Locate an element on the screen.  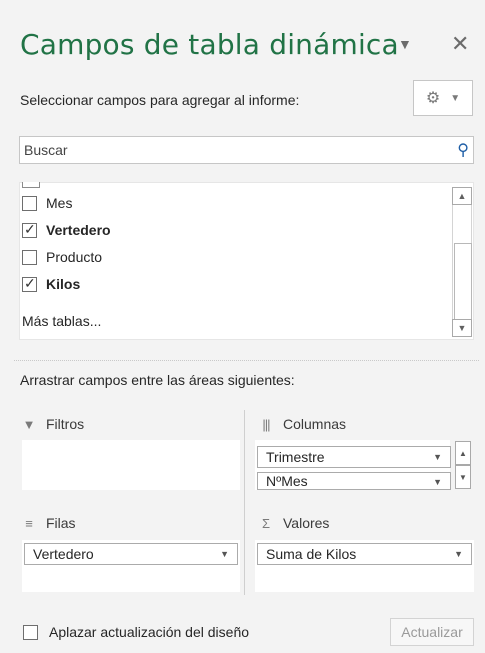
row-field-vertedero: Vertedero ▼ is located at coordinates (131, 554).